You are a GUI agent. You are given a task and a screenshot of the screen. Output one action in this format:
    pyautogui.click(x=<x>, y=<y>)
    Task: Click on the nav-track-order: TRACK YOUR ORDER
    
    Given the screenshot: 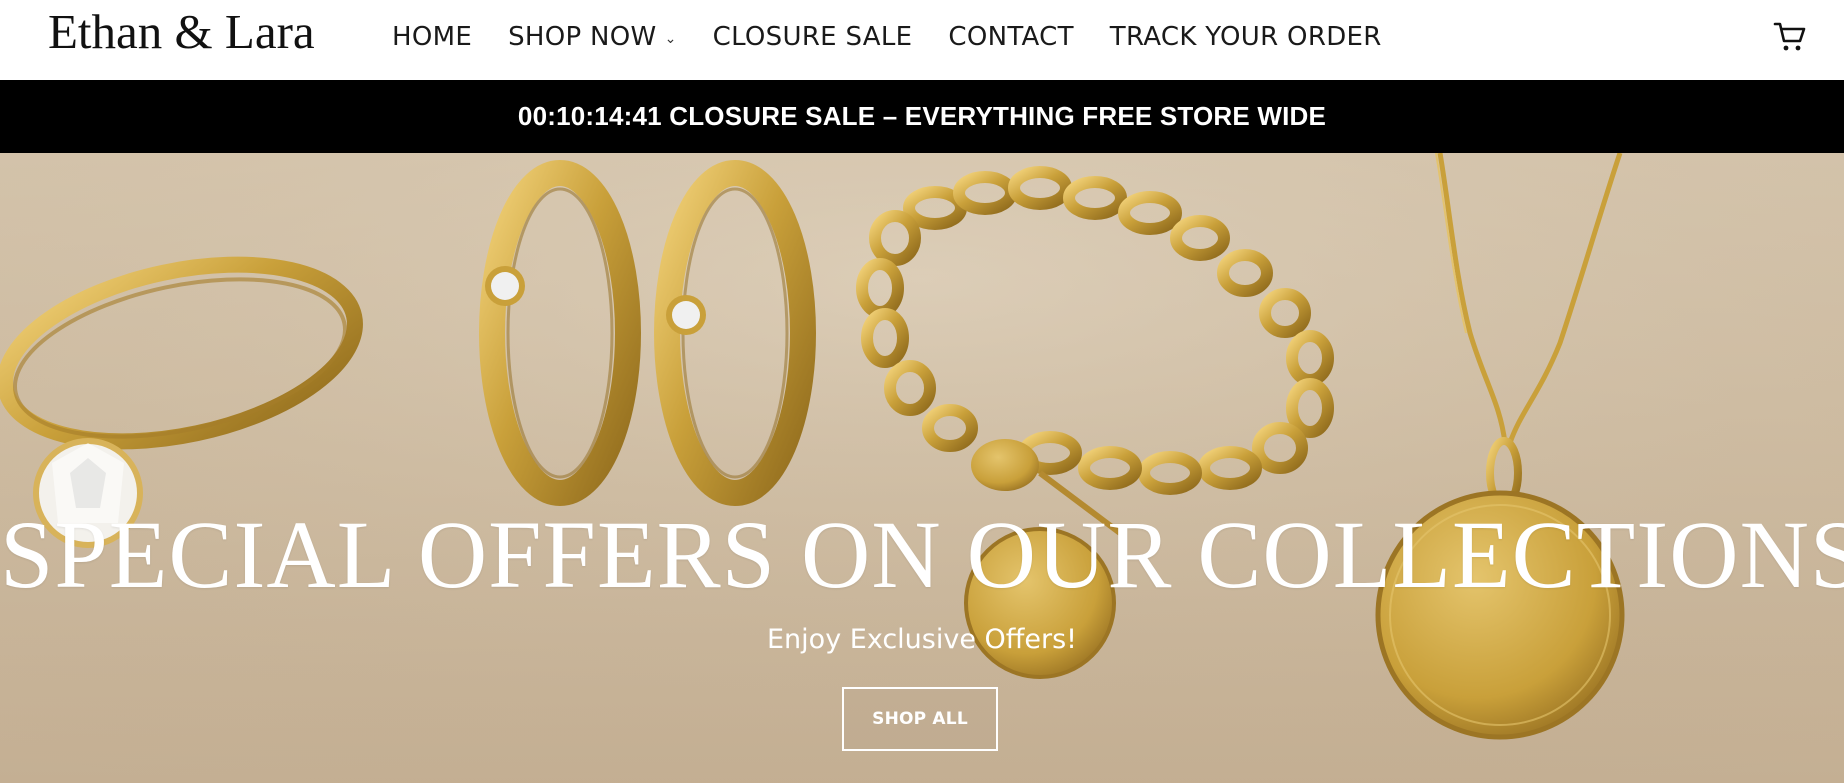 What is the action you would take?
    pyautogui.click(x=1246, y=37)
    